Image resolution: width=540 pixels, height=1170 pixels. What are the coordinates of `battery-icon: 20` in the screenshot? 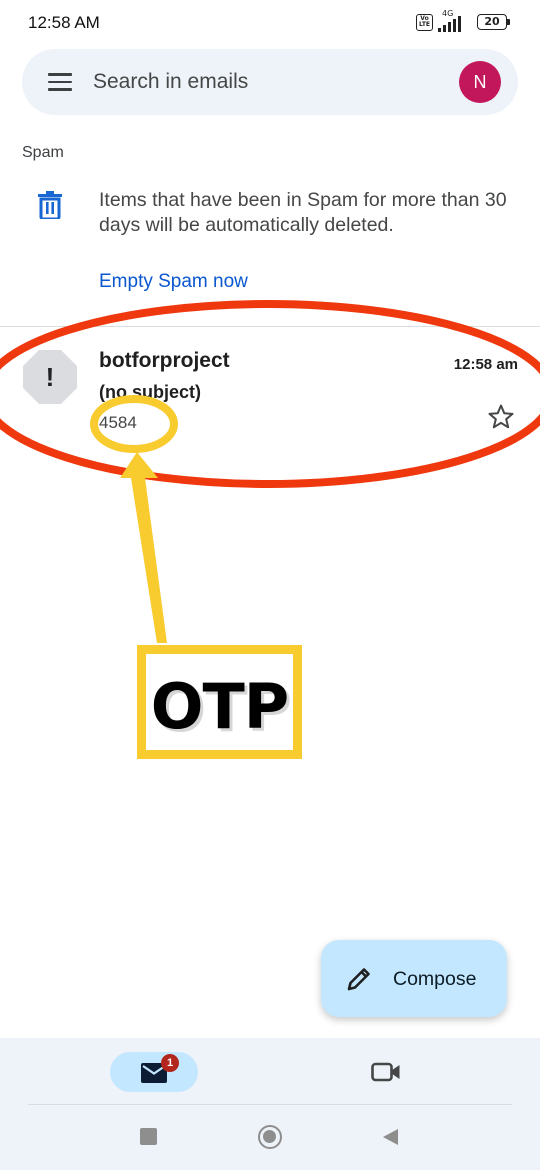 It's located at (493, 22).